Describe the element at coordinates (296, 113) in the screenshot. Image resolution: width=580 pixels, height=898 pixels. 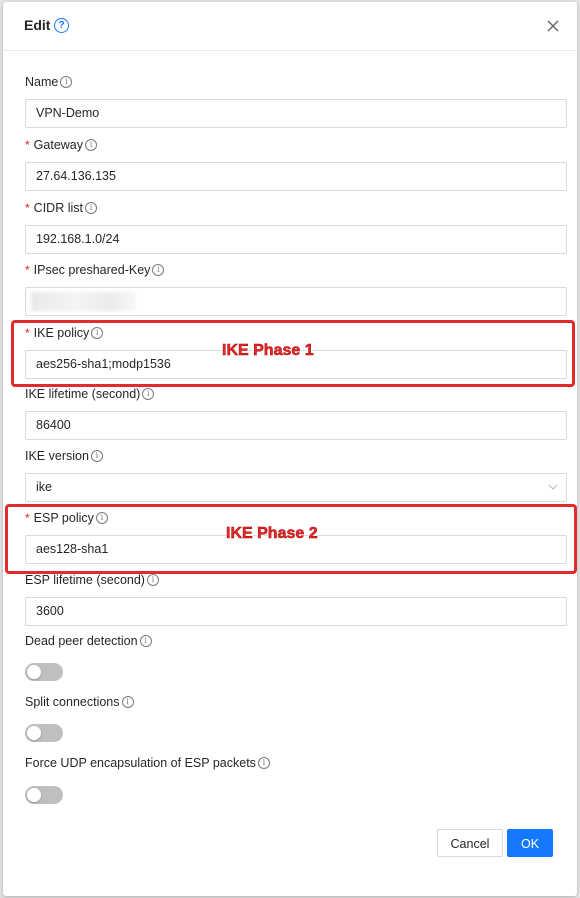
I see `name-input: VPN-Demo` at that location.